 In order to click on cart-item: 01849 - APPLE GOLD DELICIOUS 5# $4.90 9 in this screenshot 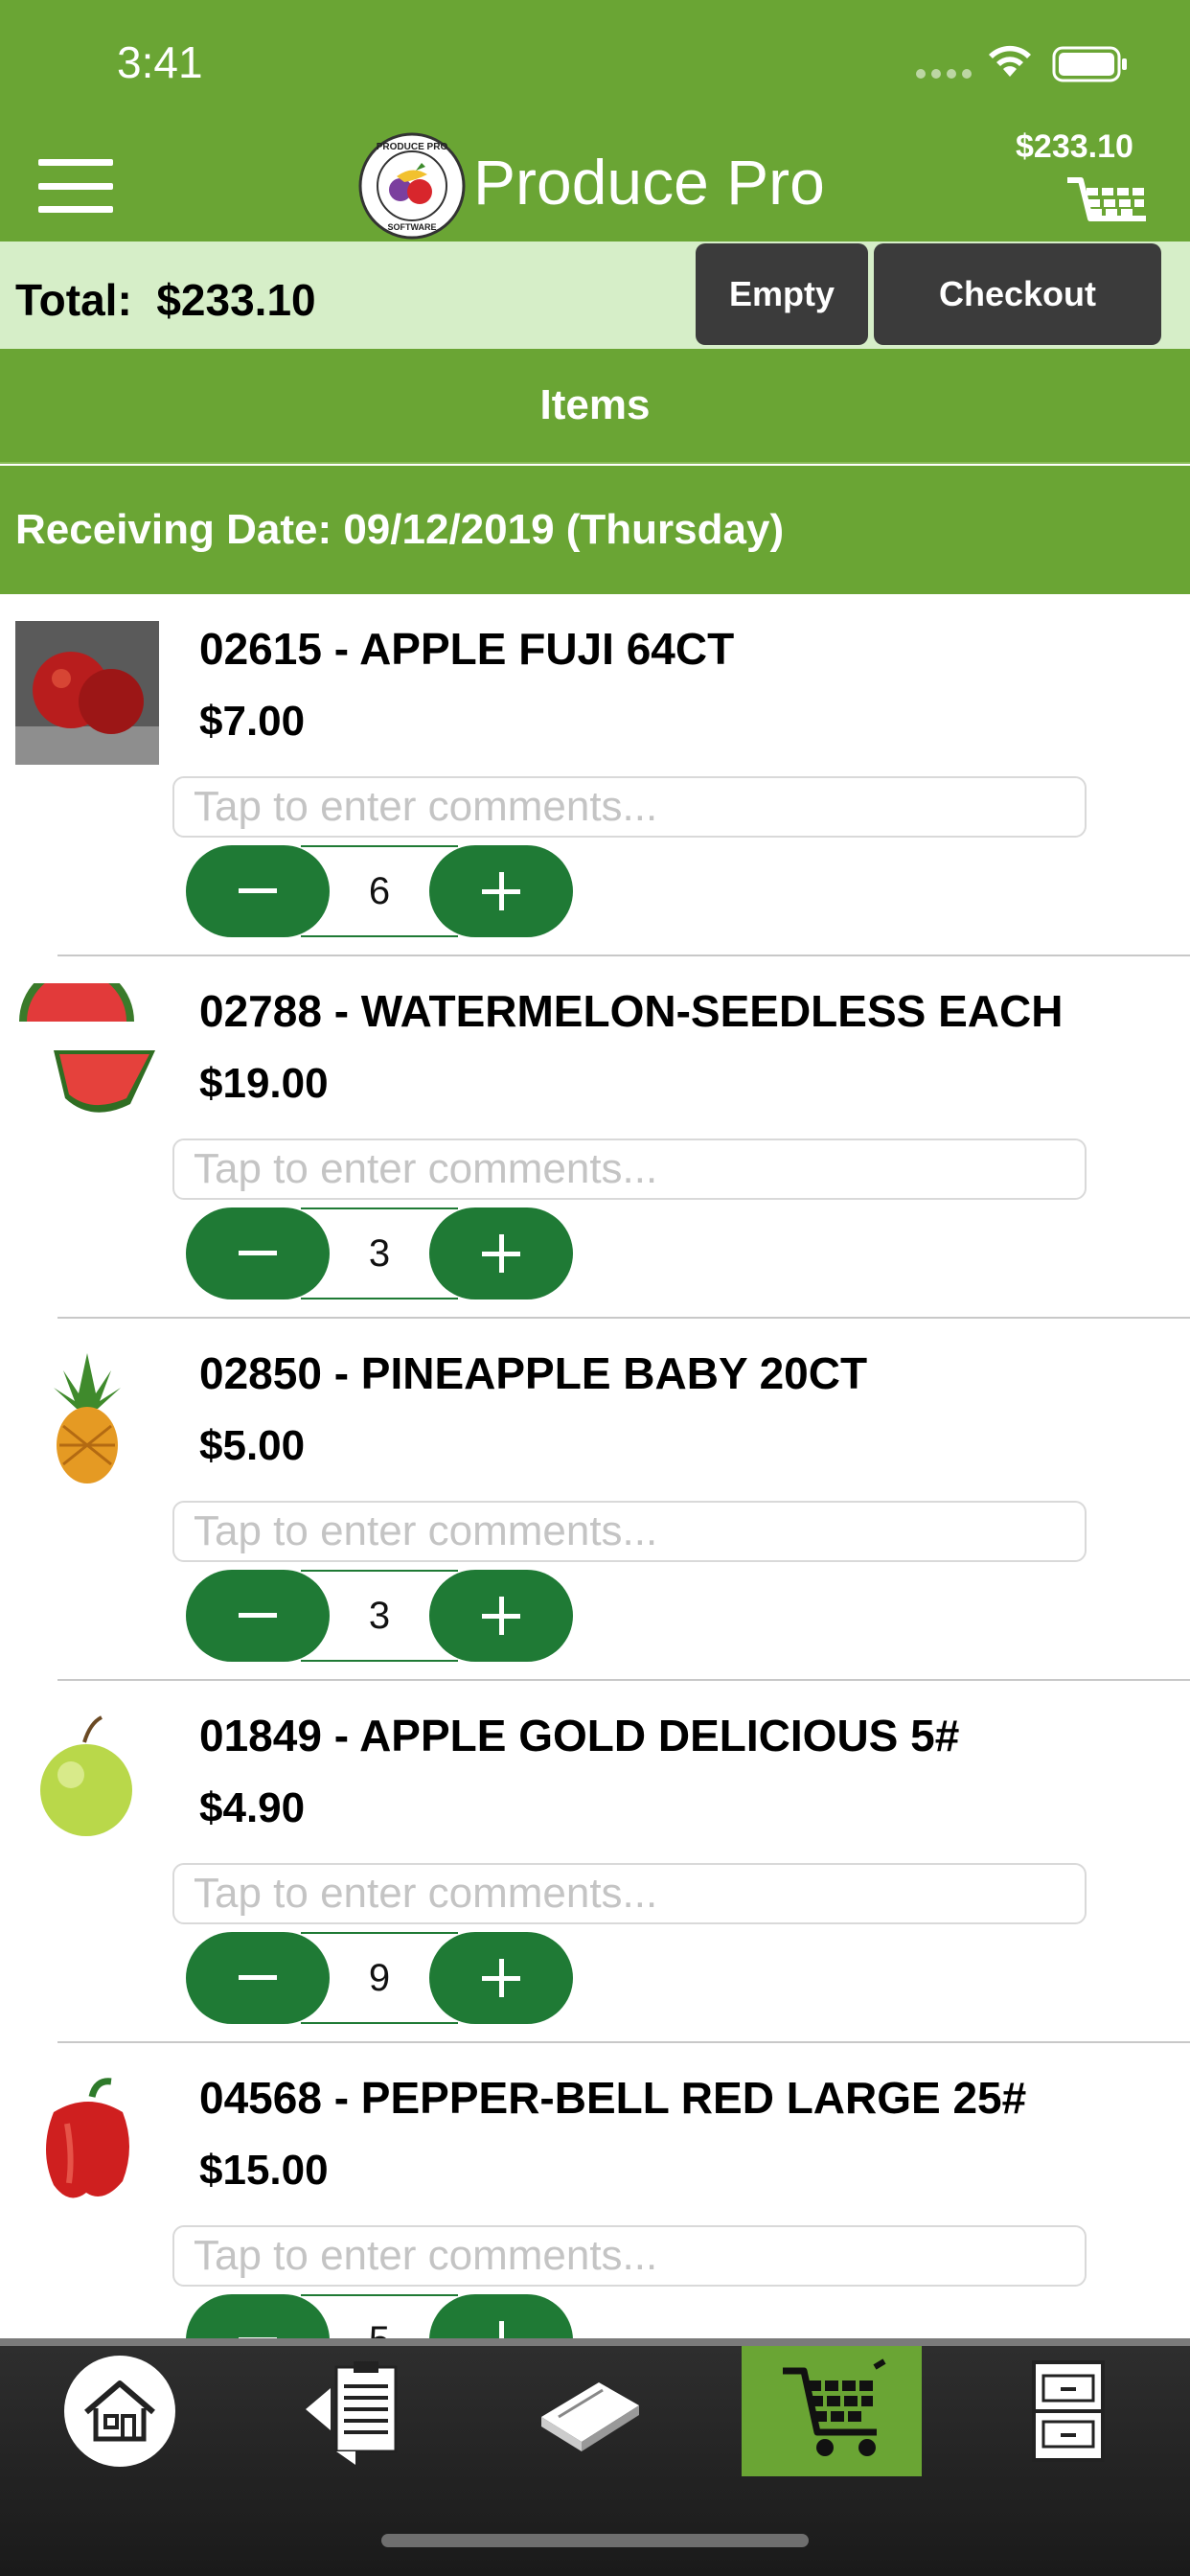, I will do `click(595, 1862)`.